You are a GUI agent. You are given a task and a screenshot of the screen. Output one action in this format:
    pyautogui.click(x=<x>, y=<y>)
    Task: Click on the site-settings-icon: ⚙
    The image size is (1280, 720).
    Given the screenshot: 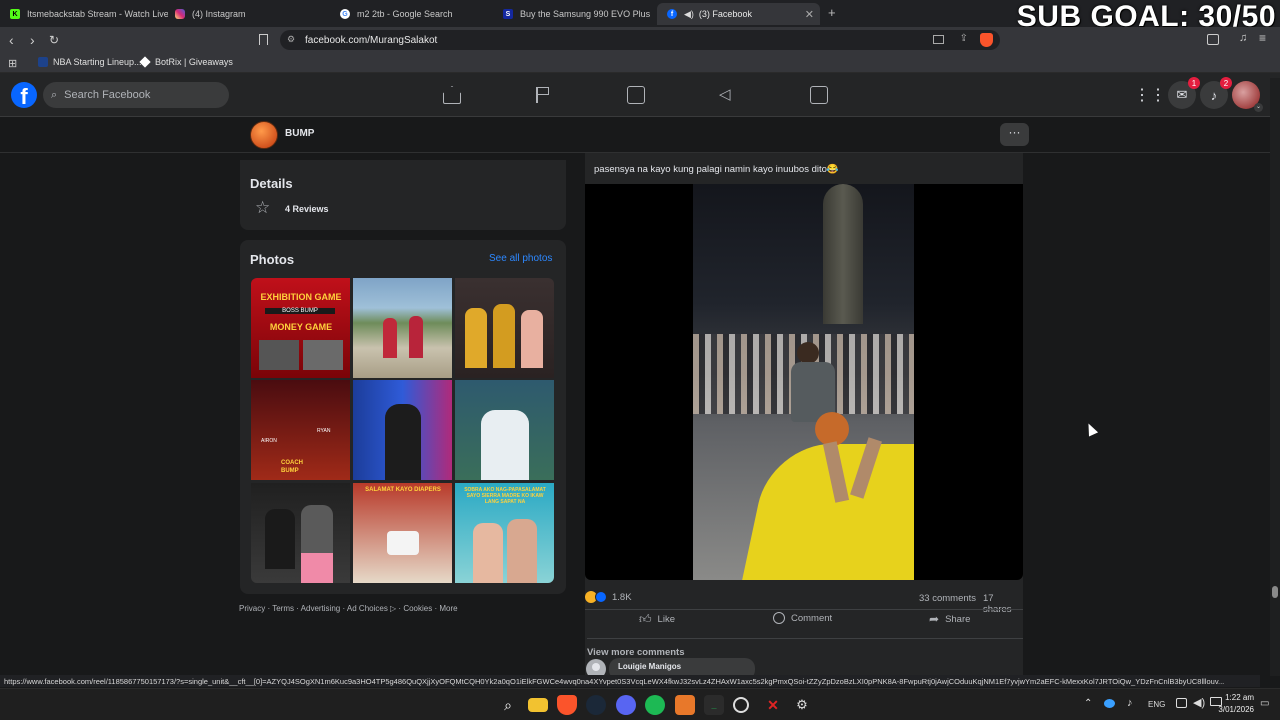 What is the action you would take?
    pyautogui.click(x=291, y=39)
    